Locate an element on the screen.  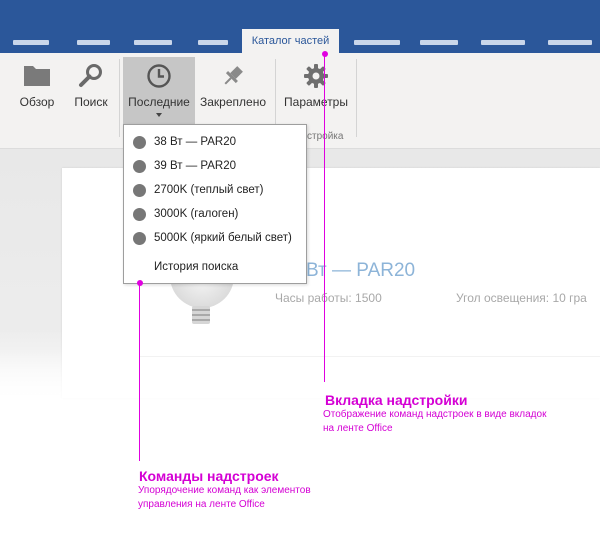
part-title: Вт — PAR20 is located at coordinates (361, 270).